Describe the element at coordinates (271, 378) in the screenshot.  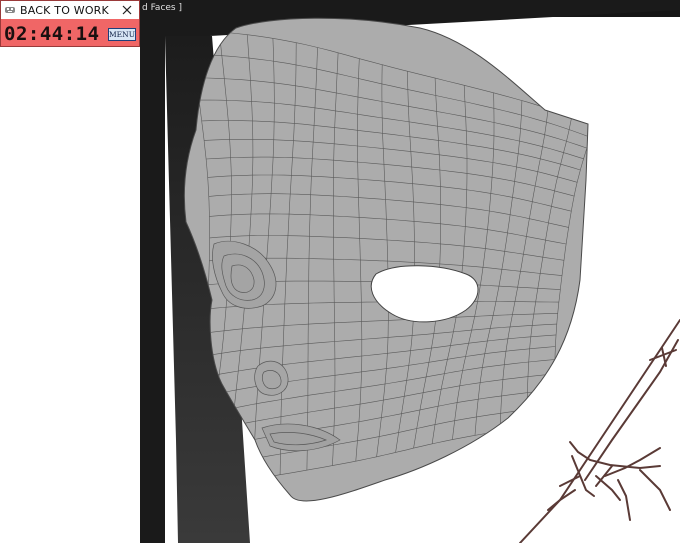
I see `nose-tip` at that location.